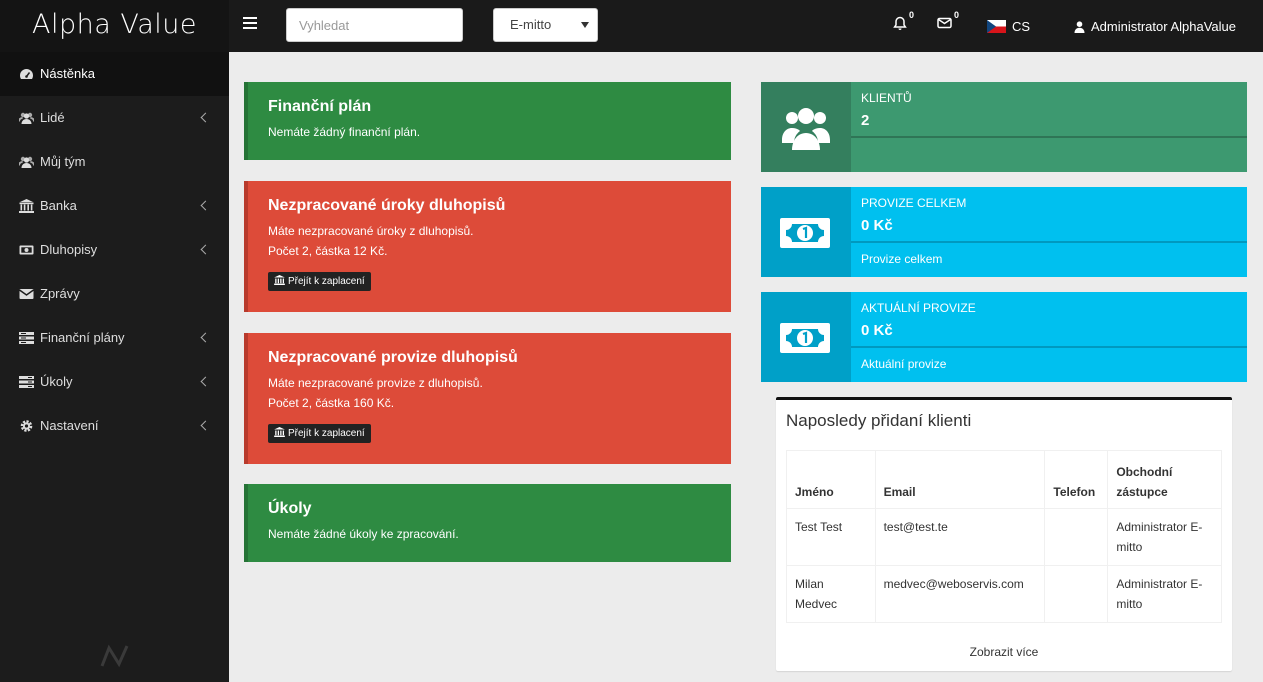  Describe the element at coordinates (948, 22) in the screenshot. I see `messages-button: 0` at that location.